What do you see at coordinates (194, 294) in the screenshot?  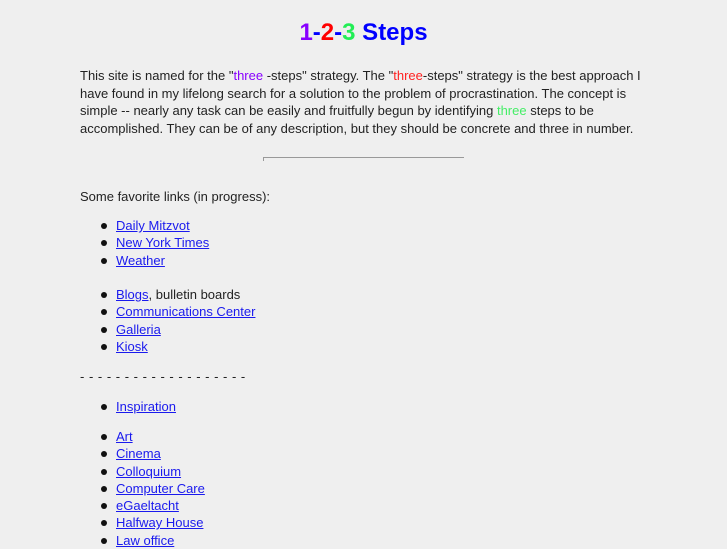 I see `blogs-suffix: , bulletin boards` at bounding box center [194, 294].